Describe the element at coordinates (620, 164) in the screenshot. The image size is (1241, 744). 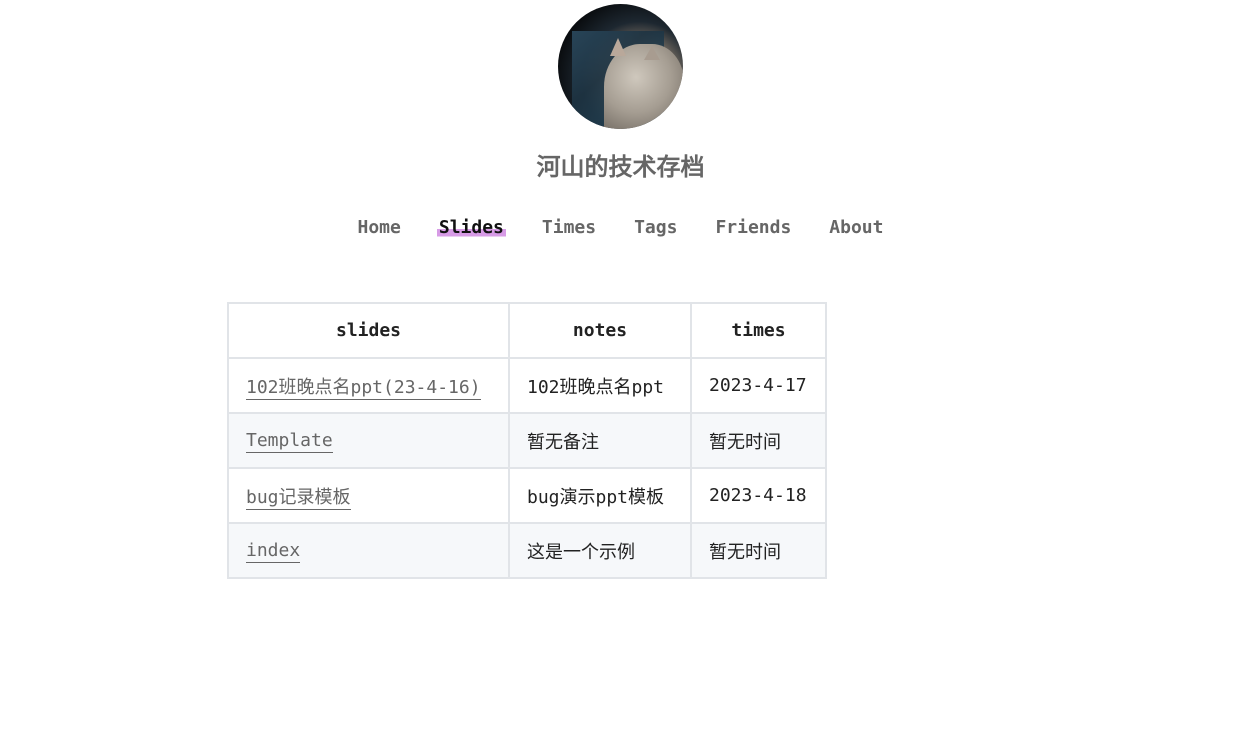
I see `site-title: 河山的技术存档` at that location.